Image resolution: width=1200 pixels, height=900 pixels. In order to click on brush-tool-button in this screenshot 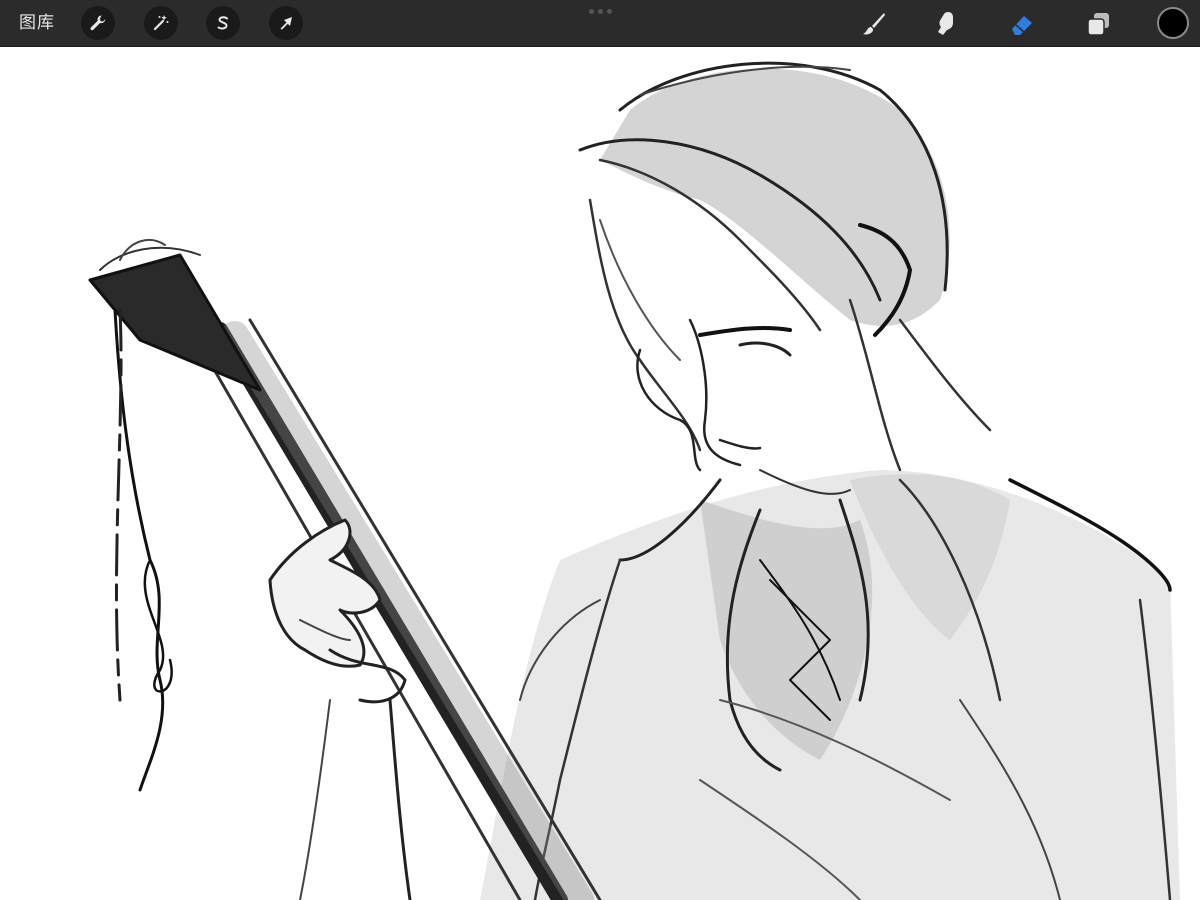, I will do `click(874, 24)`.